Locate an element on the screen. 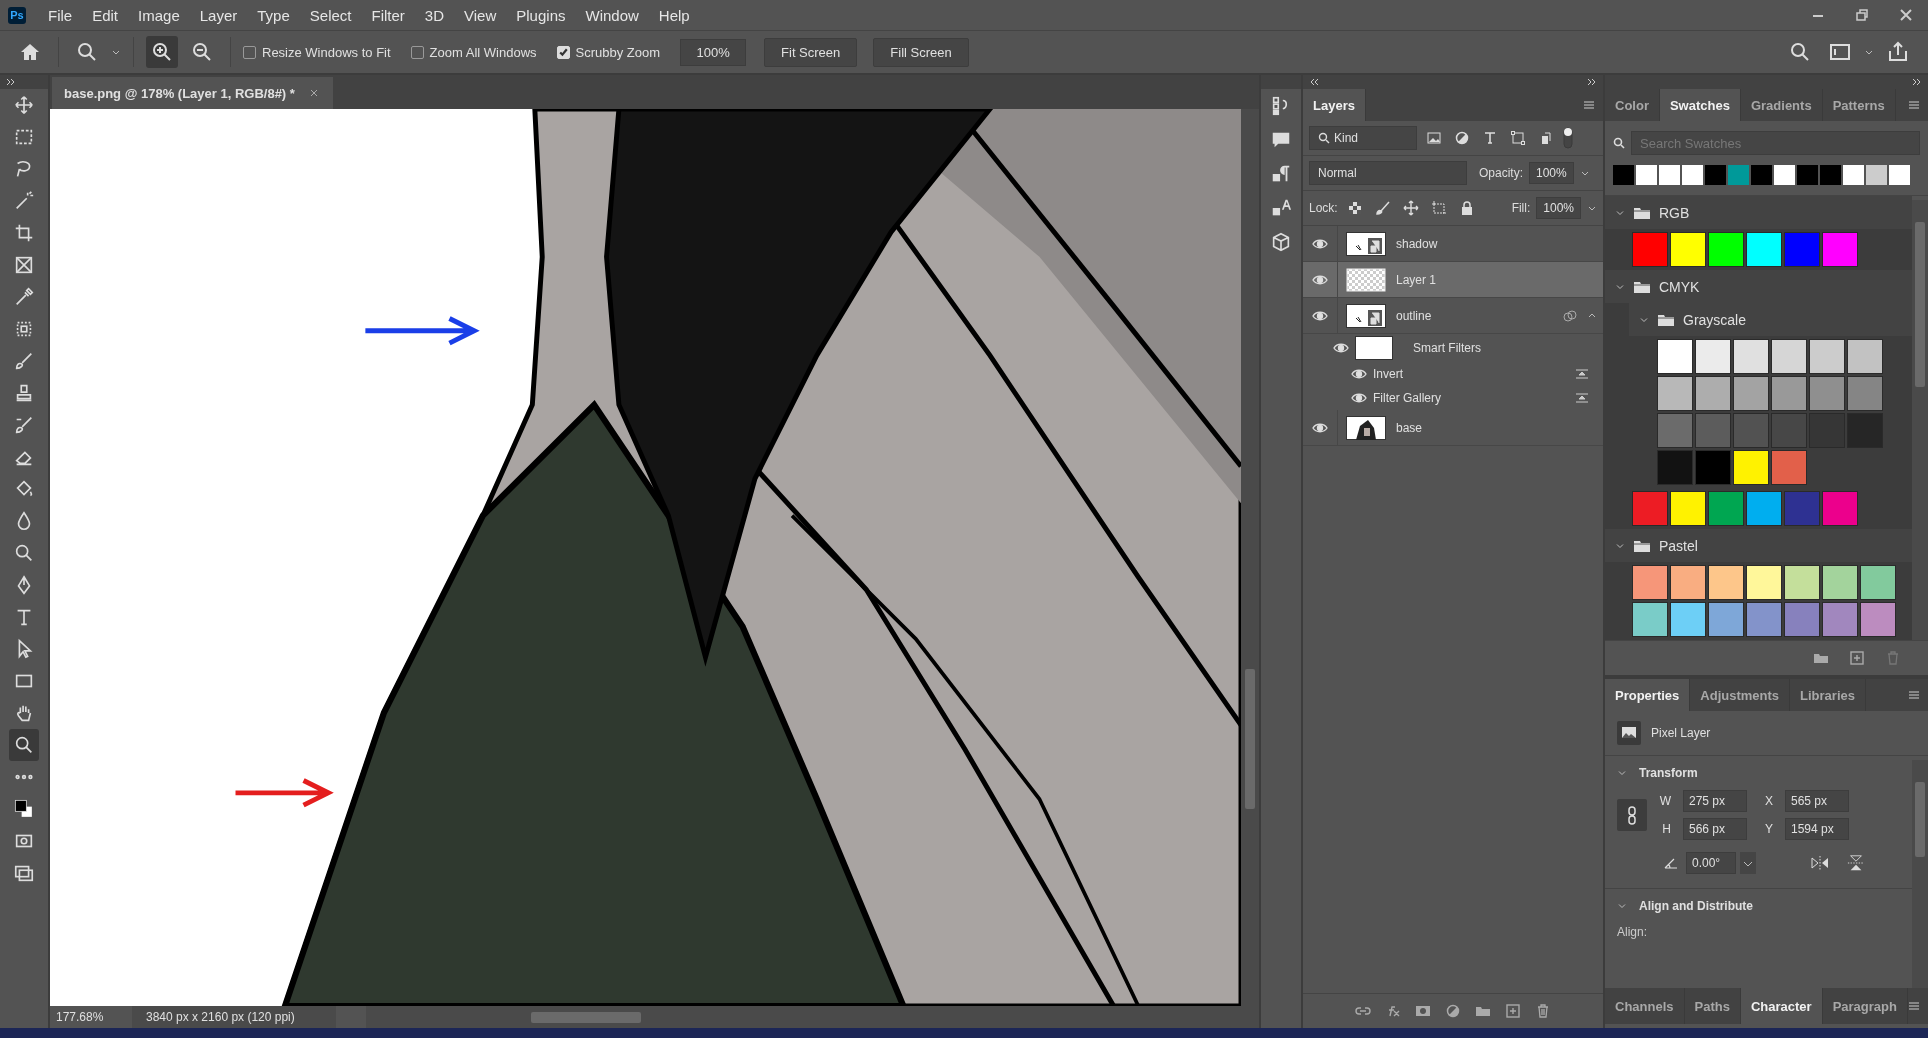 The width and height of the screenshot is (1928, 1038). link-button is located at coordinates (1632, 815).